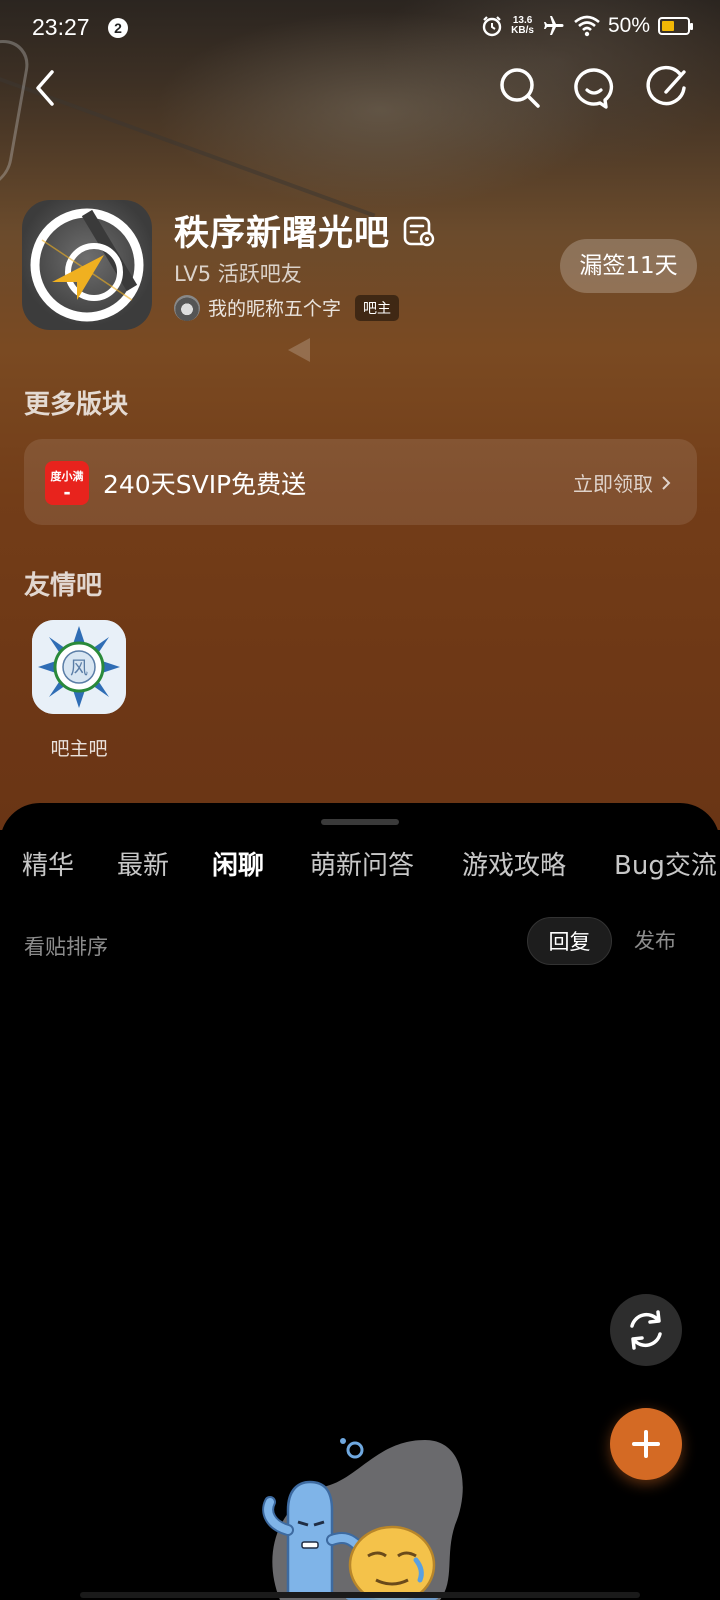 The image size is (720, 1600). I want to click on promo-action-label: 立即领取, so click(613, 484).